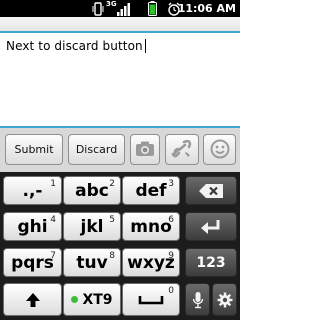 The height and width of the screenshot is (320, 320). Describe the element at coordinates (111, 4) in the screenshot. I see `network-type-label: 3G` at that location.